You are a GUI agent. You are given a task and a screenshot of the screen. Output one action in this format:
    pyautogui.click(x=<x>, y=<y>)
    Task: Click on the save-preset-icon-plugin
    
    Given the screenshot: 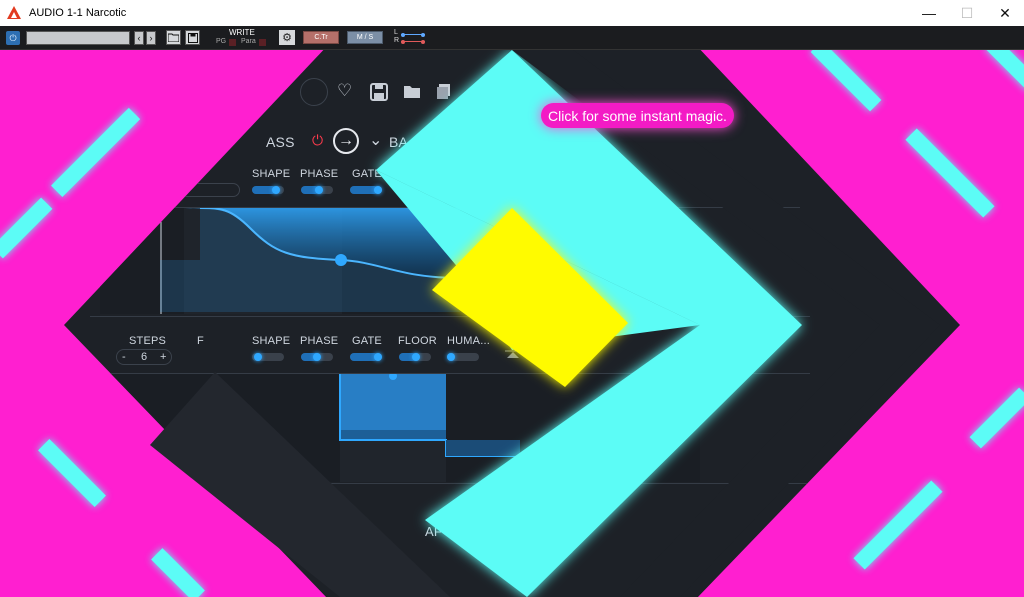 What is the action you would take?
    pyautogui.click(x=379, y=94)
    